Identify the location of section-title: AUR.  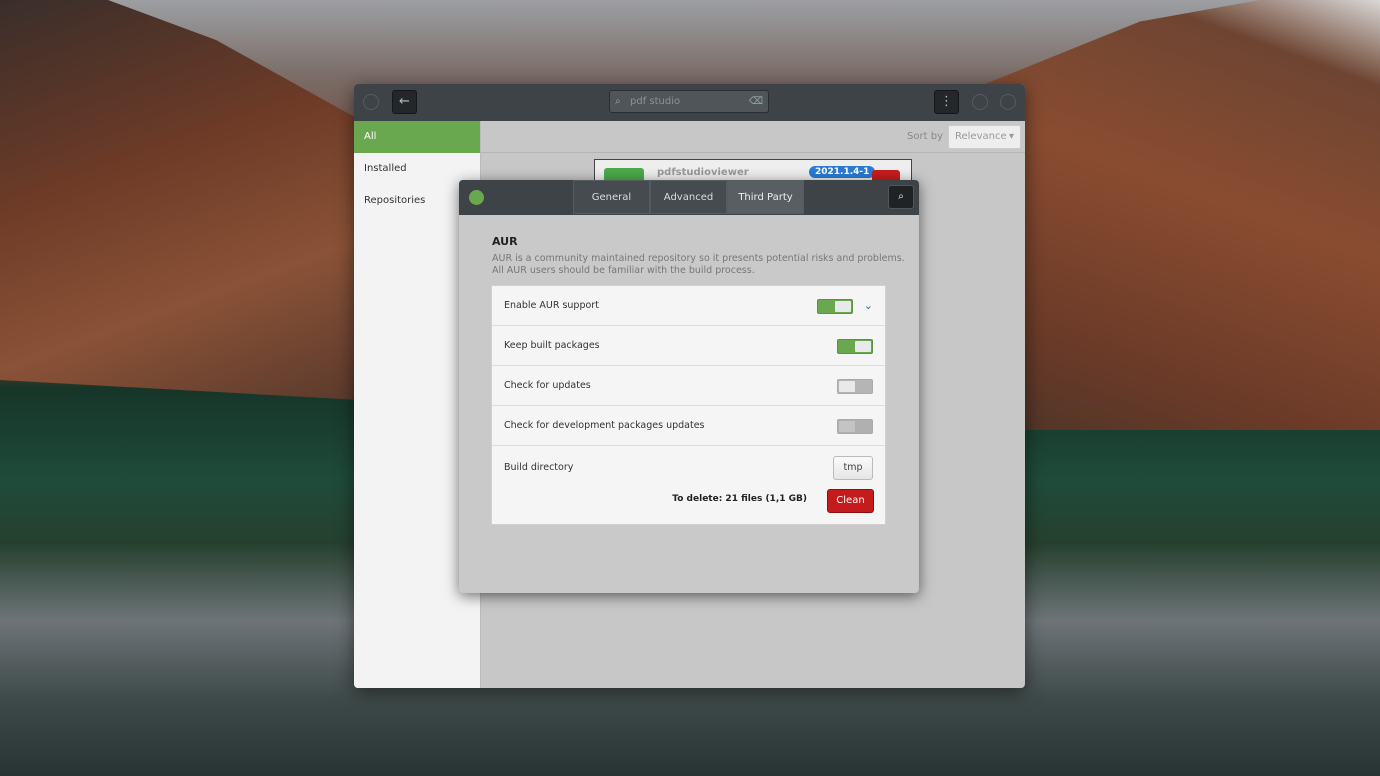
(505, 241).